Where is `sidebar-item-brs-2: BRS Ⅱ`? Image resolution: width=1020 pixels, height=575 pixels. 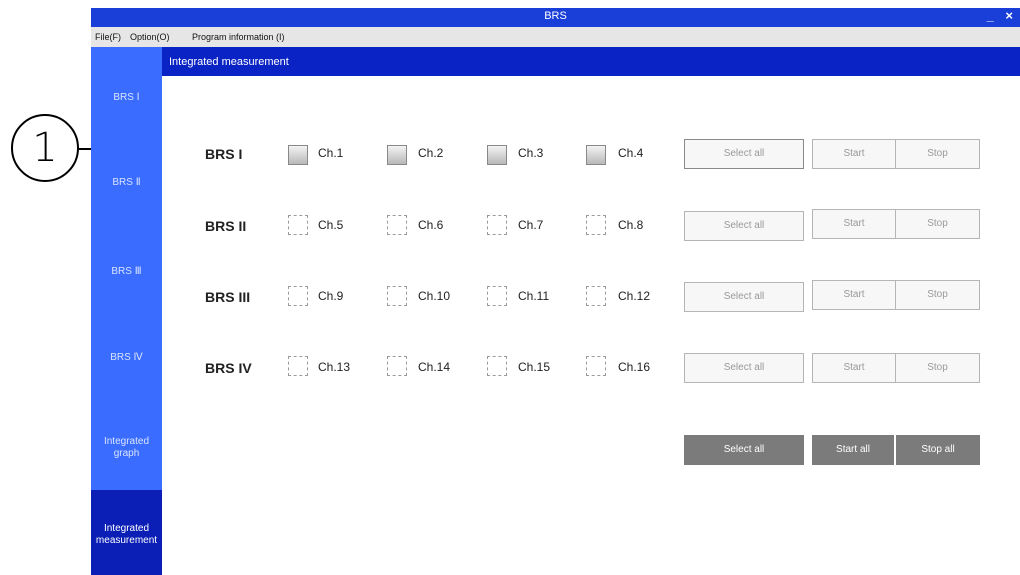
sidebar-item-brs-2: BRS Ⅱ is located at coordinates (126, 183).